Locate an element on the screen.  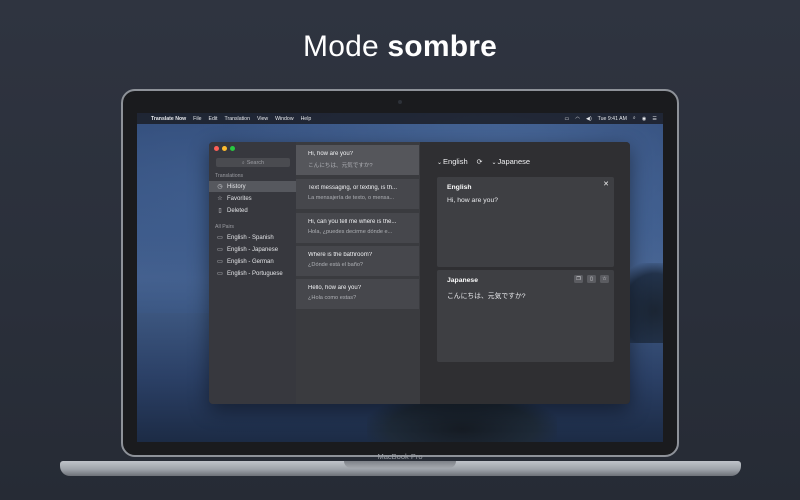
menu-file: File is located at coordinates (197, 119).